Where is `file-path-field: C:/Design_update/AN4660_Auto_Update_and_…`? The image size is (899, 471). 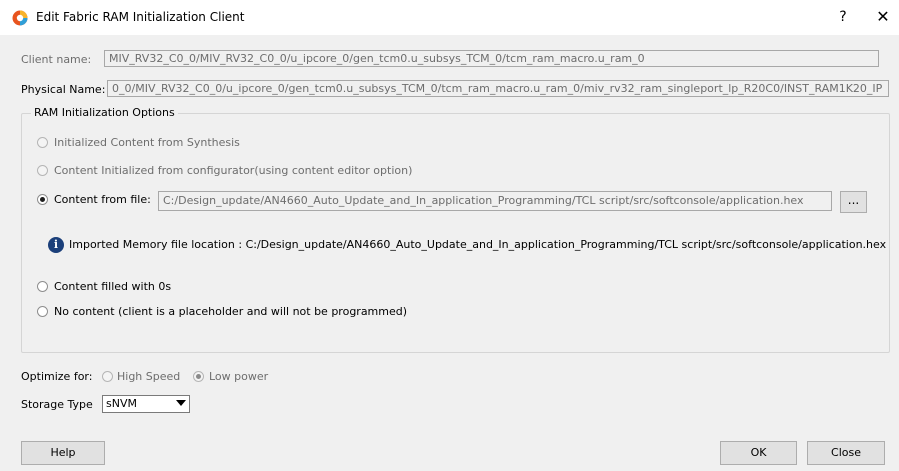
file-path-field: C:/Design_update/AN4660_Auto_Update_and_… is located at coordinates (495, 201).